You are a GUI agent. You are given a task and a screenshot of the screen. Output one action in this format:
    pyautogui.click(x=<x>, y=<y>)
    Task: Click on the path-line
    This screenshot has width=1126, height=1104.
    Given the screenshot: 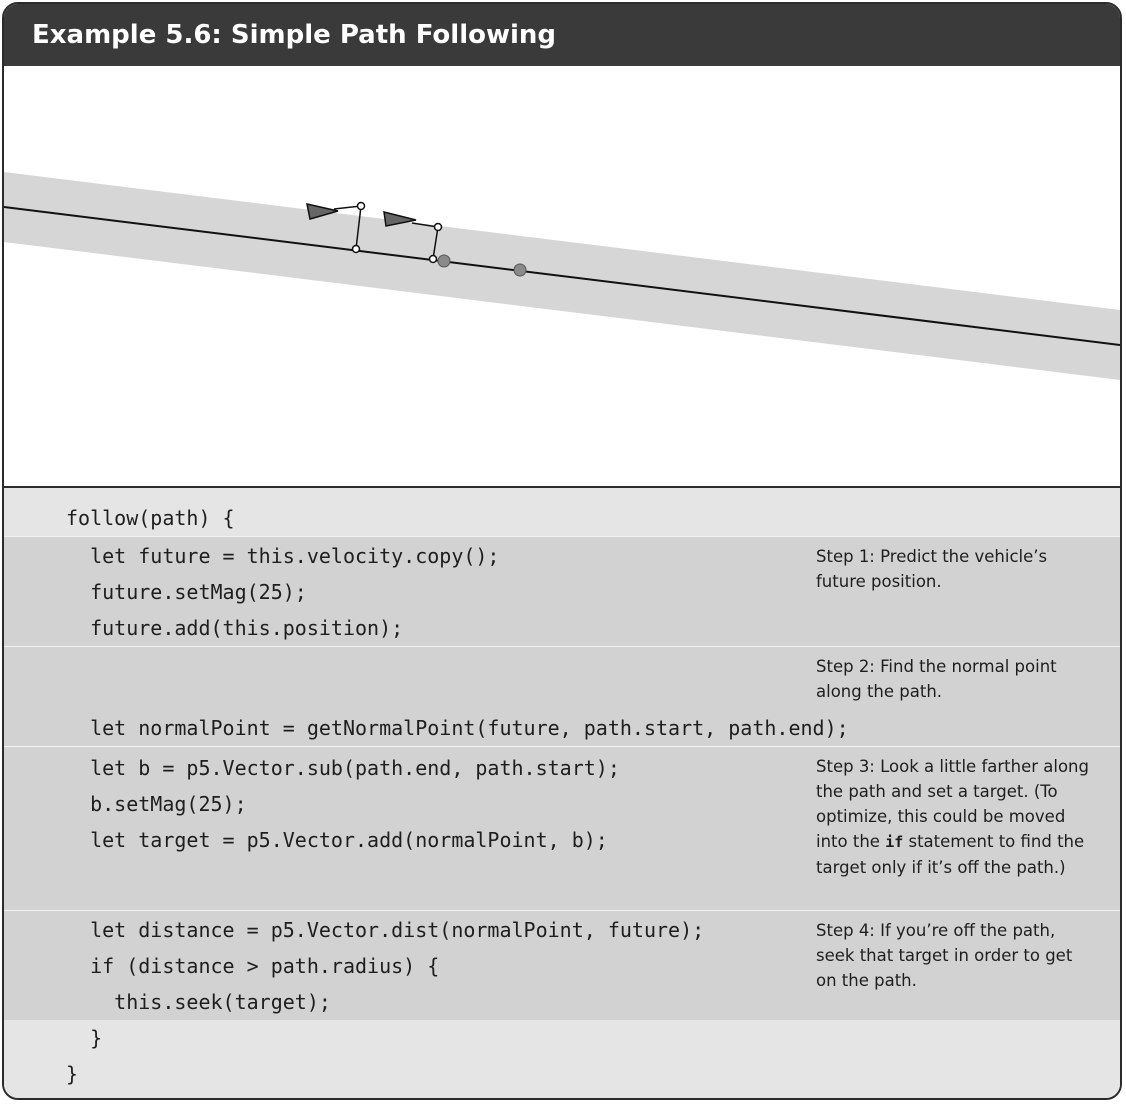 What is the action you would take?
    pyautogui.click(x=562, y=276)
    